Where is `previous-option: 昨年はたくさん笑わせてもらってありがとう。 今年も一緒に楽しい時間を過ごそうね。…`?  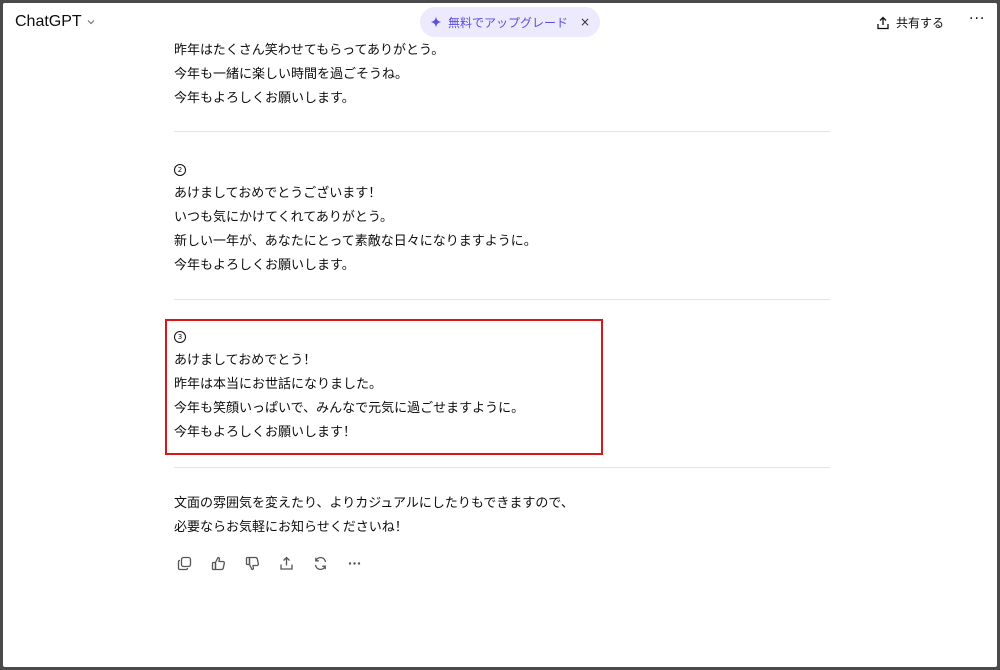 previous-option: 昨年はたくさん笑わせてもらってありがとう。 今年も一緒に楽しい時間を過ごそうね。… is located at coordinates (502, 75).